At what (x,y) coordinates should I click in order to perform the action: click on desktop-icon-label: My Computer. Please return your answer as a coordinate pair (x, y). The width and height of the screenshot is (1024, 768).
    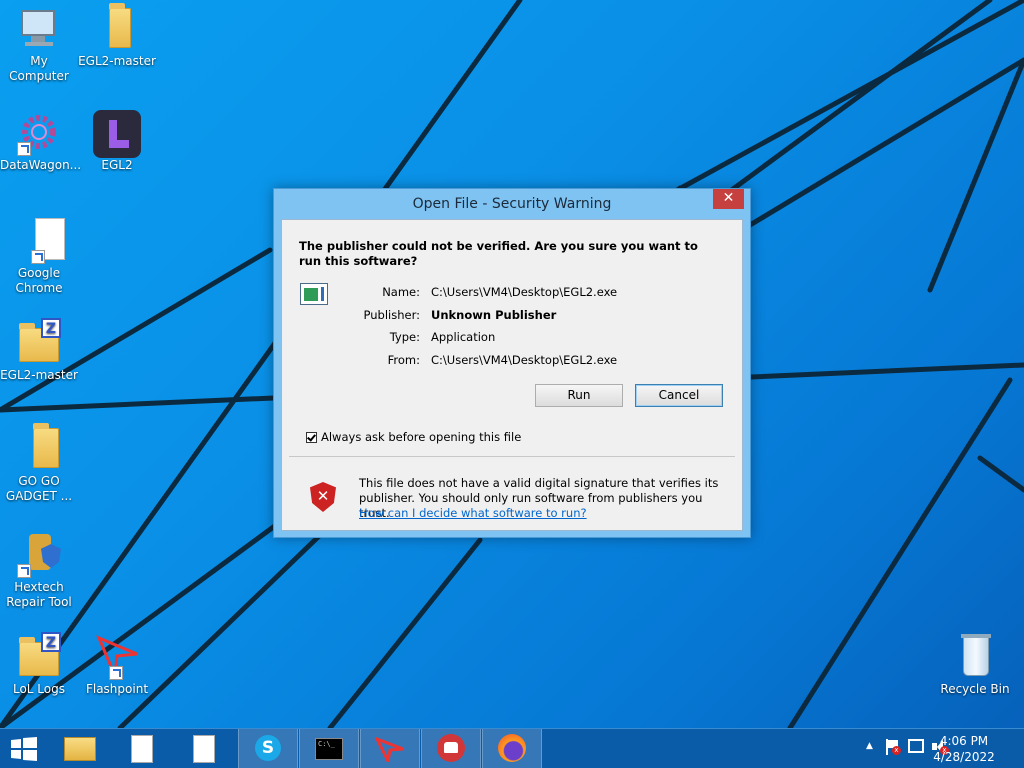
    Looking at the image, I should click on (39, 68).